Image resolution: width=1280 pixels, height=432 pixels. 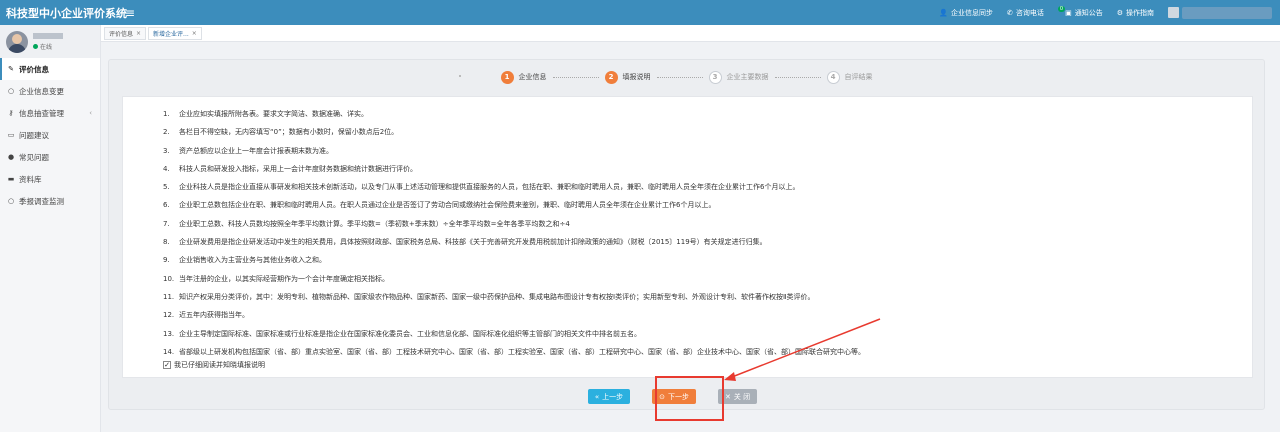 What do you see at coordinates (50, 41) in the screenshot?
I see `user-panel: 在线` at bounding box center [50, 41].